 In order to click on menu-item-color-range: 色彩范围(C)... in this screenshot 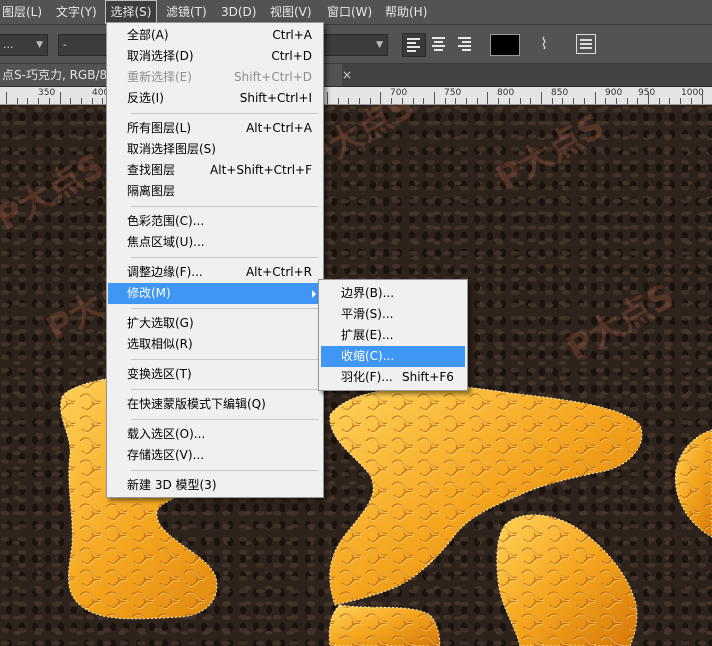, I will do `click(215, 221)`.